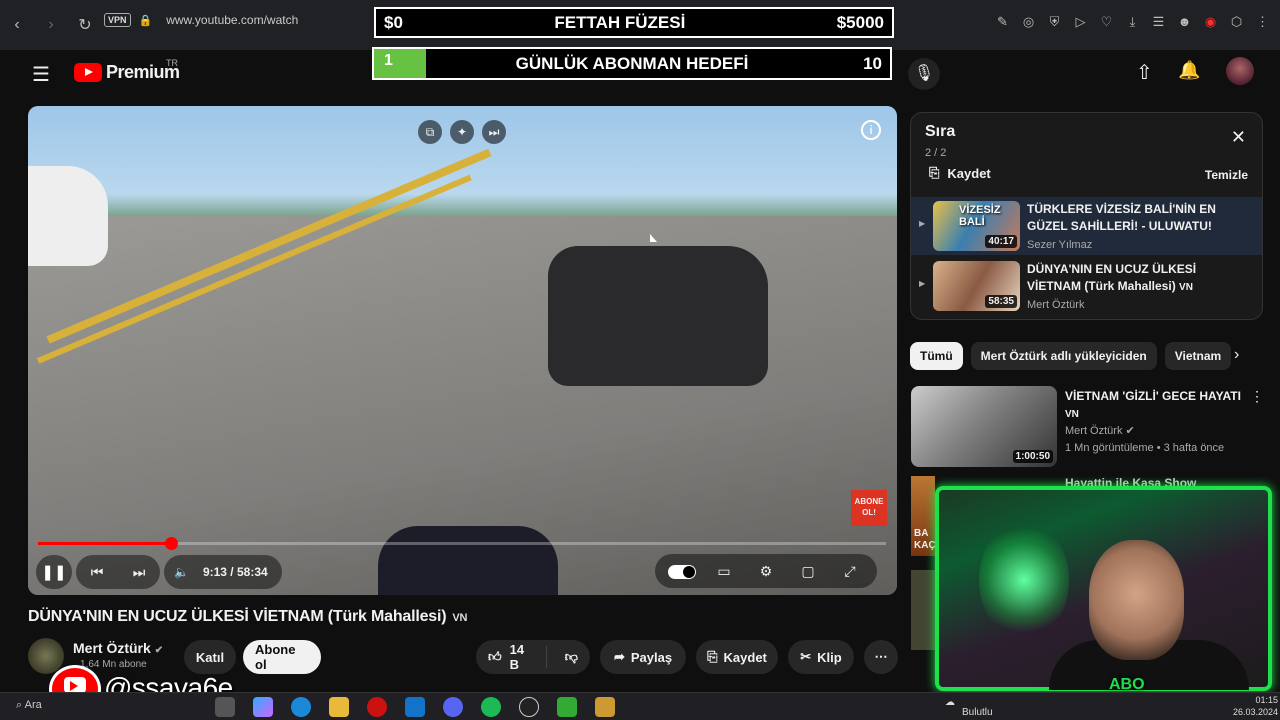 The height and width of the screenshot is (720, 1280). Describe the element at coordinates (871, 130) in the screenshot. I see `info-icon: i` at that location.